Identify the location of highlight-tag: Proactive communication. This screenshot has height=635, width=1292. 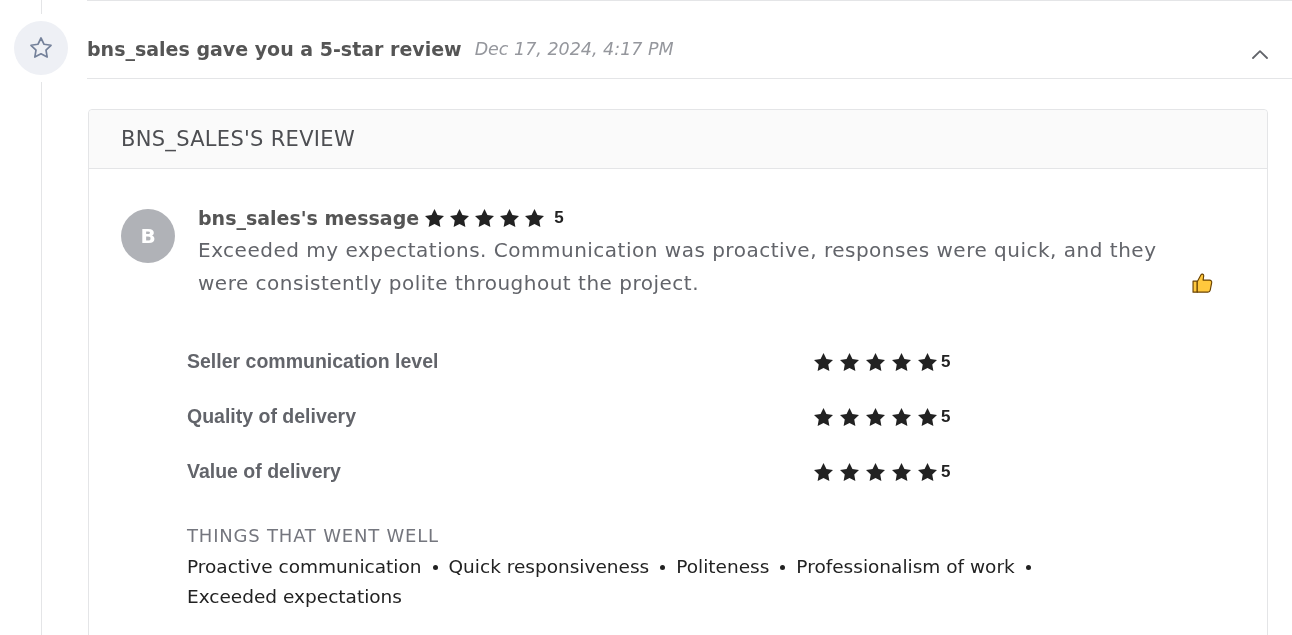
(304, 567).